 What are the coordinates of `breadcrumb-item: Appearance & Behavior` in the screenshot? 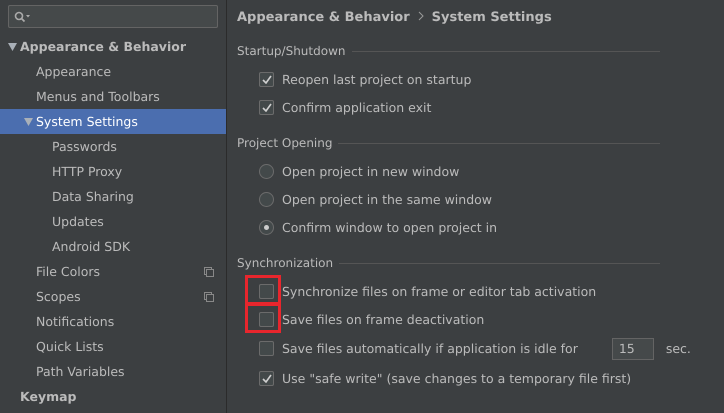 It's located at (323, 17).